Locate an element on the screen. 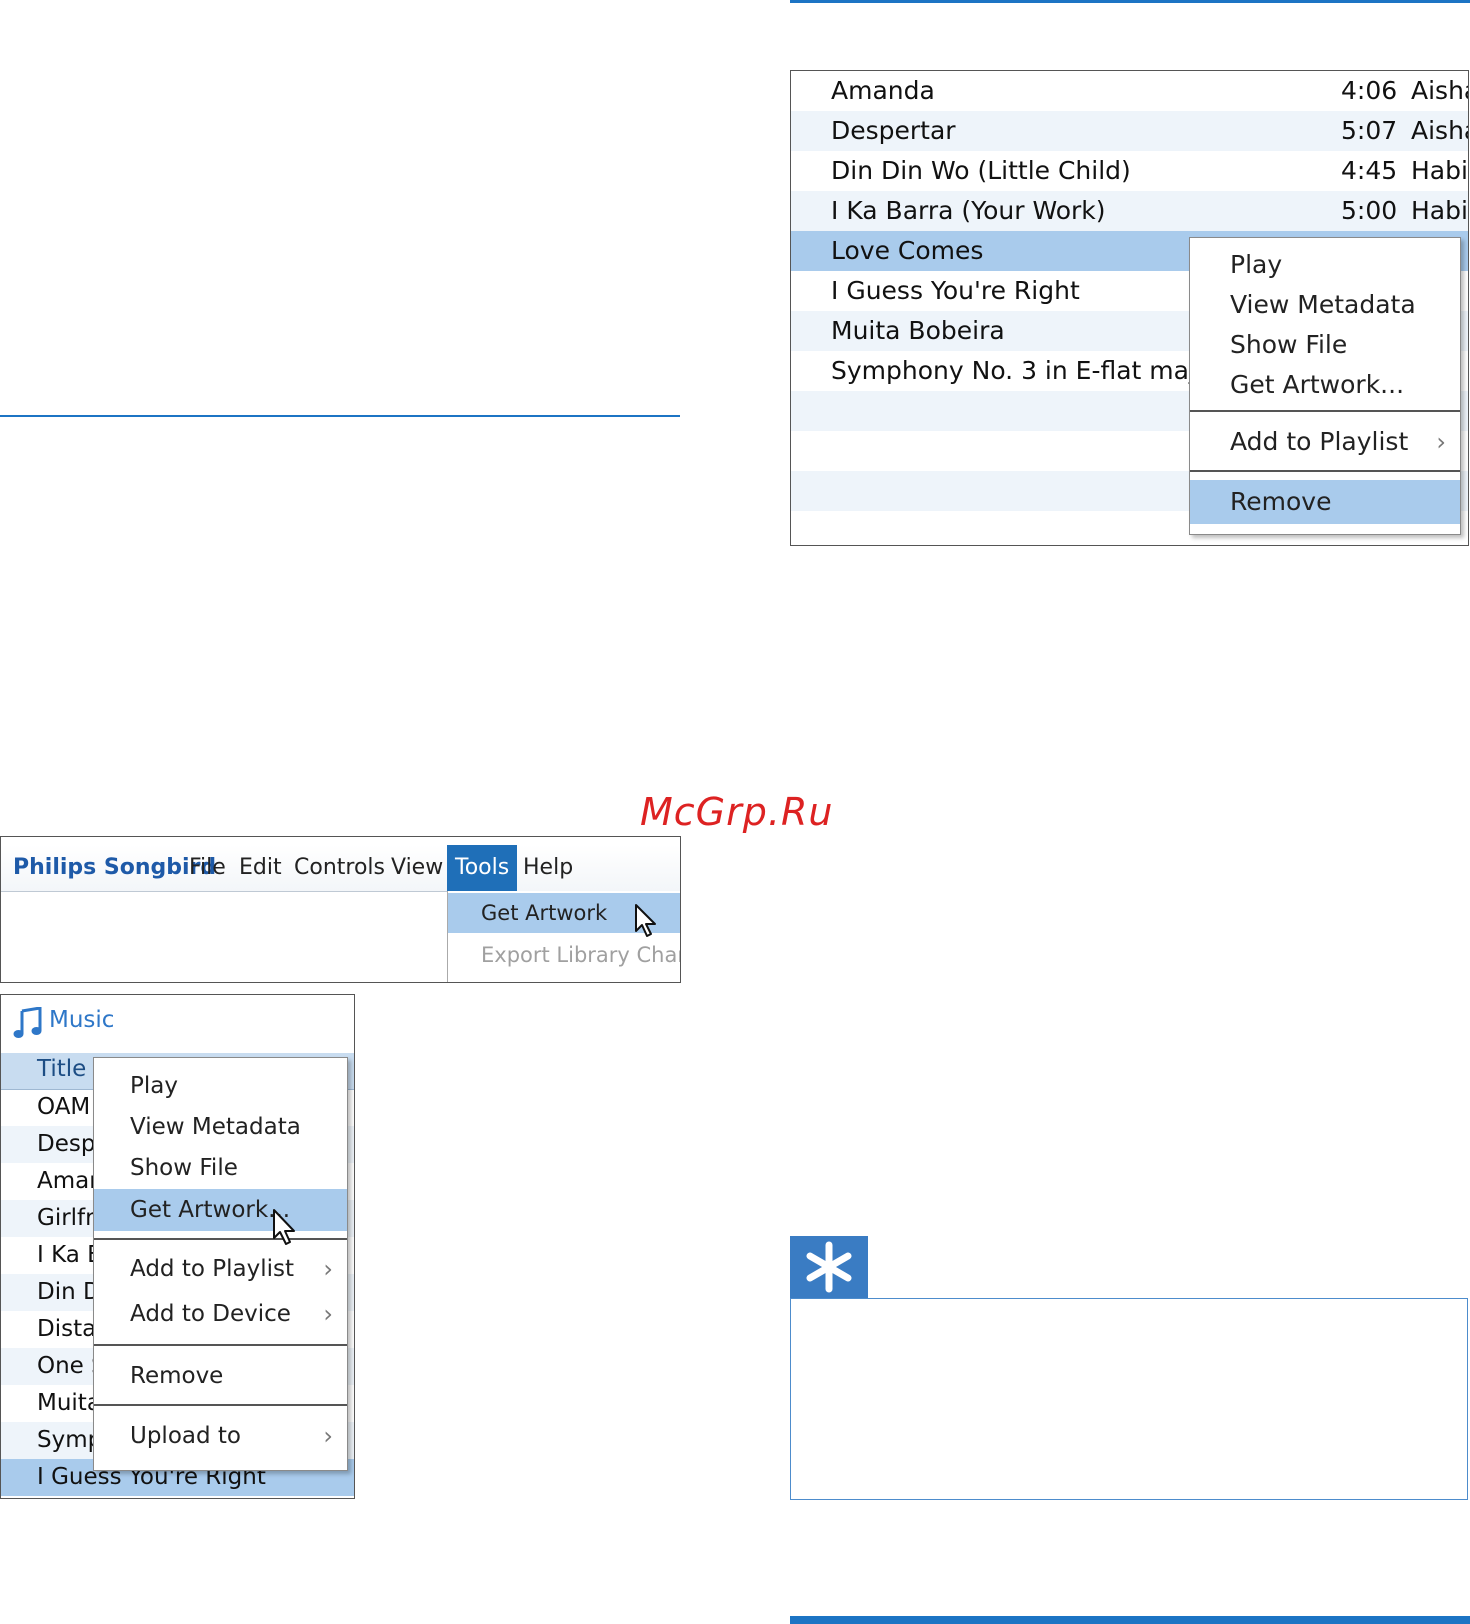  tools-dropdown: Get Artwork Export Library Chang is located at coordinates (563, 936).